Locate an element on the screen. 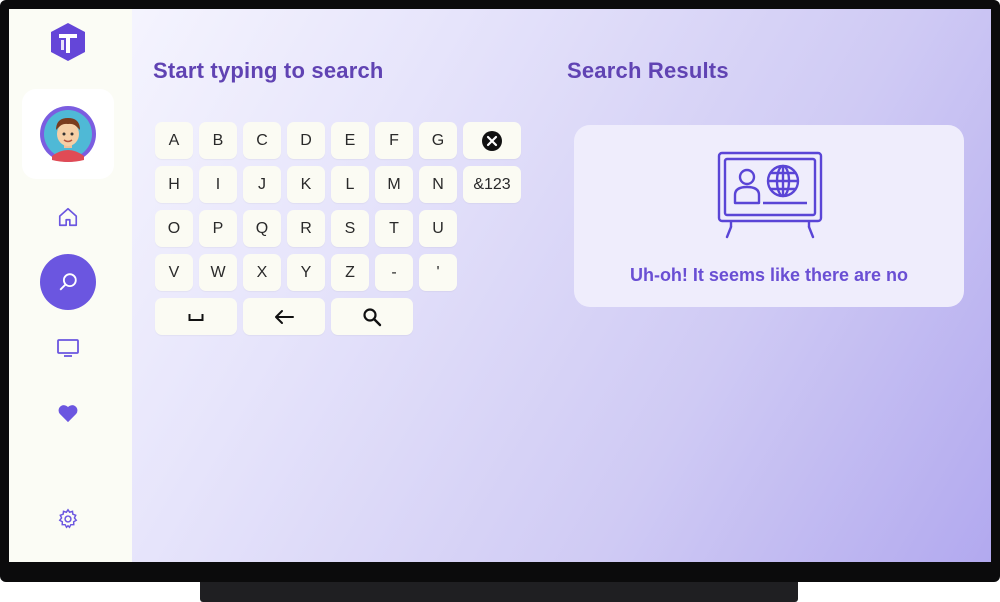 Image resolution: width=1000 pixels, height=602 pixels. avatar is located at coordinates (68, 134).